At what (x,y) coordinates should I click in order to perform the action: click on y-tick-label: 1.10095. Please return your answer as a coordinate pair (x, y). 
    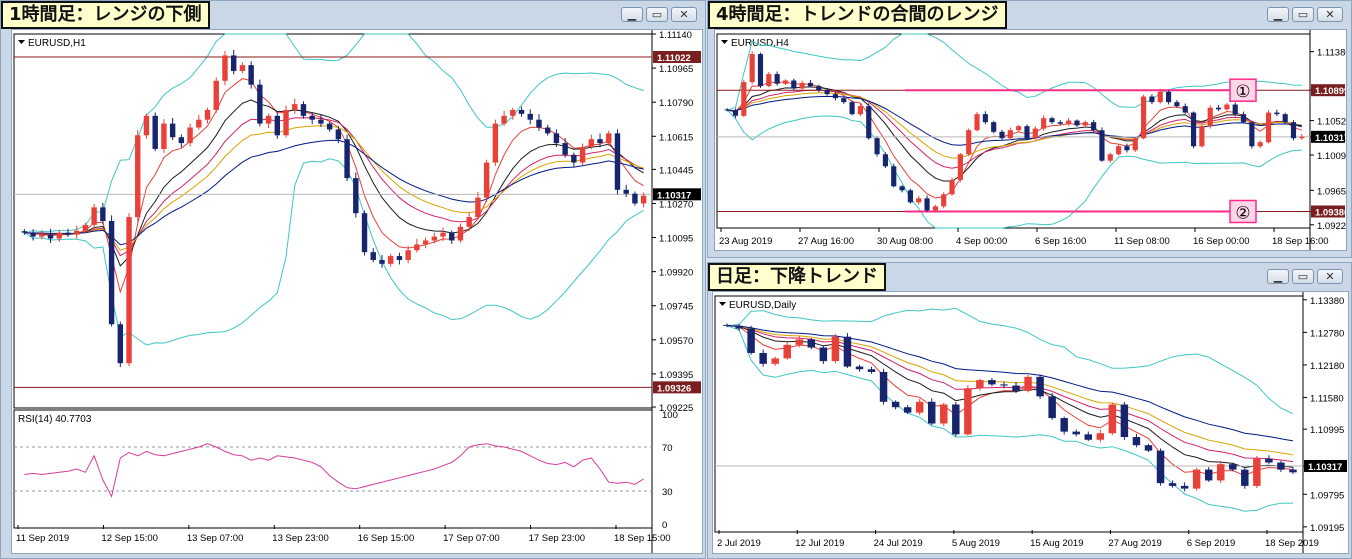
    Looking at the image, I should click on (676, 239).